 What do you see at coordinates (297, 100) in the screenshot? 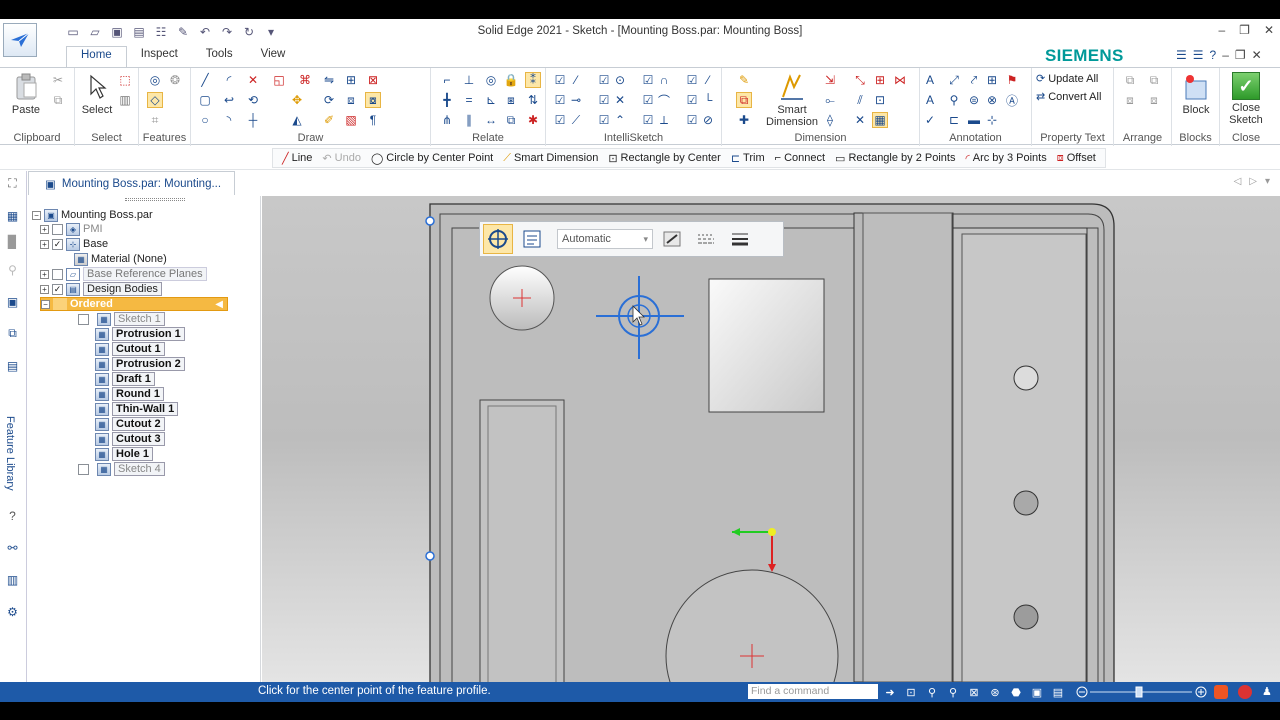
I see `move-tool-icon: ✥` at bounding box center [297, 100].